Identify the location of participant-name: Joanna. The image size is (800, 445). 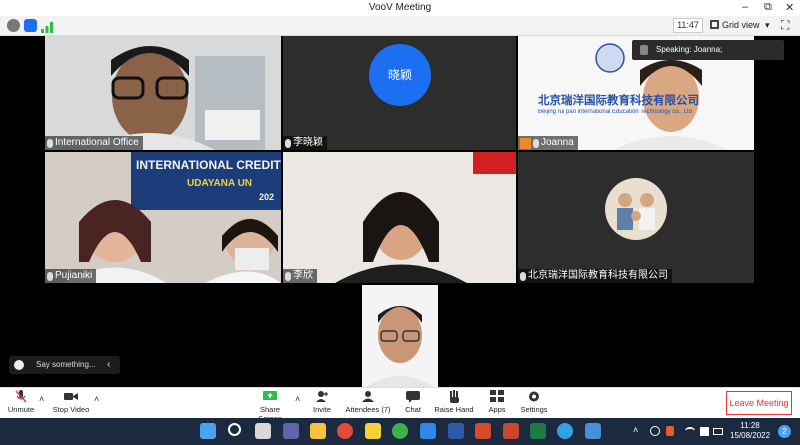
(557, 142).